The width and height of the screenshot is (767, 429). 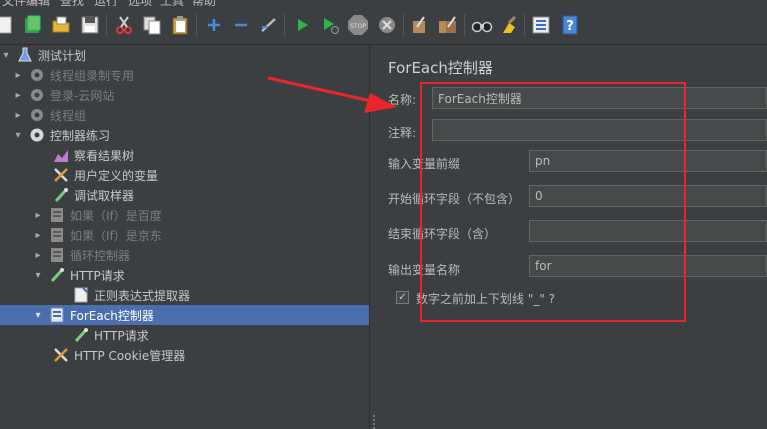 What do you see at coordinates (184, 315) in the screenshot?
I see `tree-node-foreach-controller: ▾ ForEach控制器` at bounding box center [184, 315].